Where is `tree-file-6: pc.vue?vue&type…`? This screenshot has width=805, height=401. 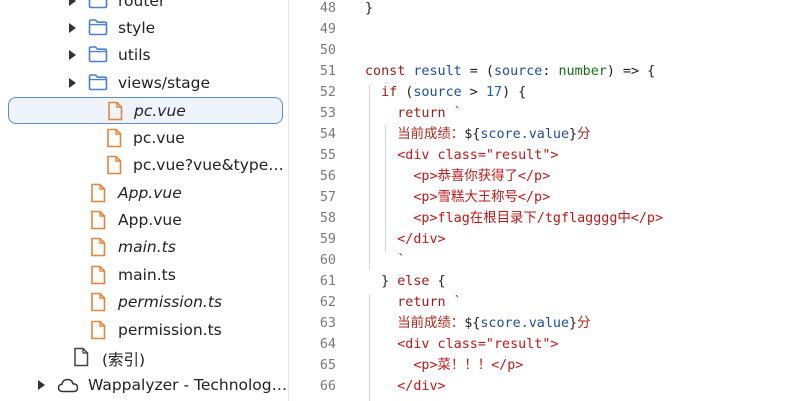 tree-file-6: pc.vue?vue&type… is located at coordinates (144, 165).